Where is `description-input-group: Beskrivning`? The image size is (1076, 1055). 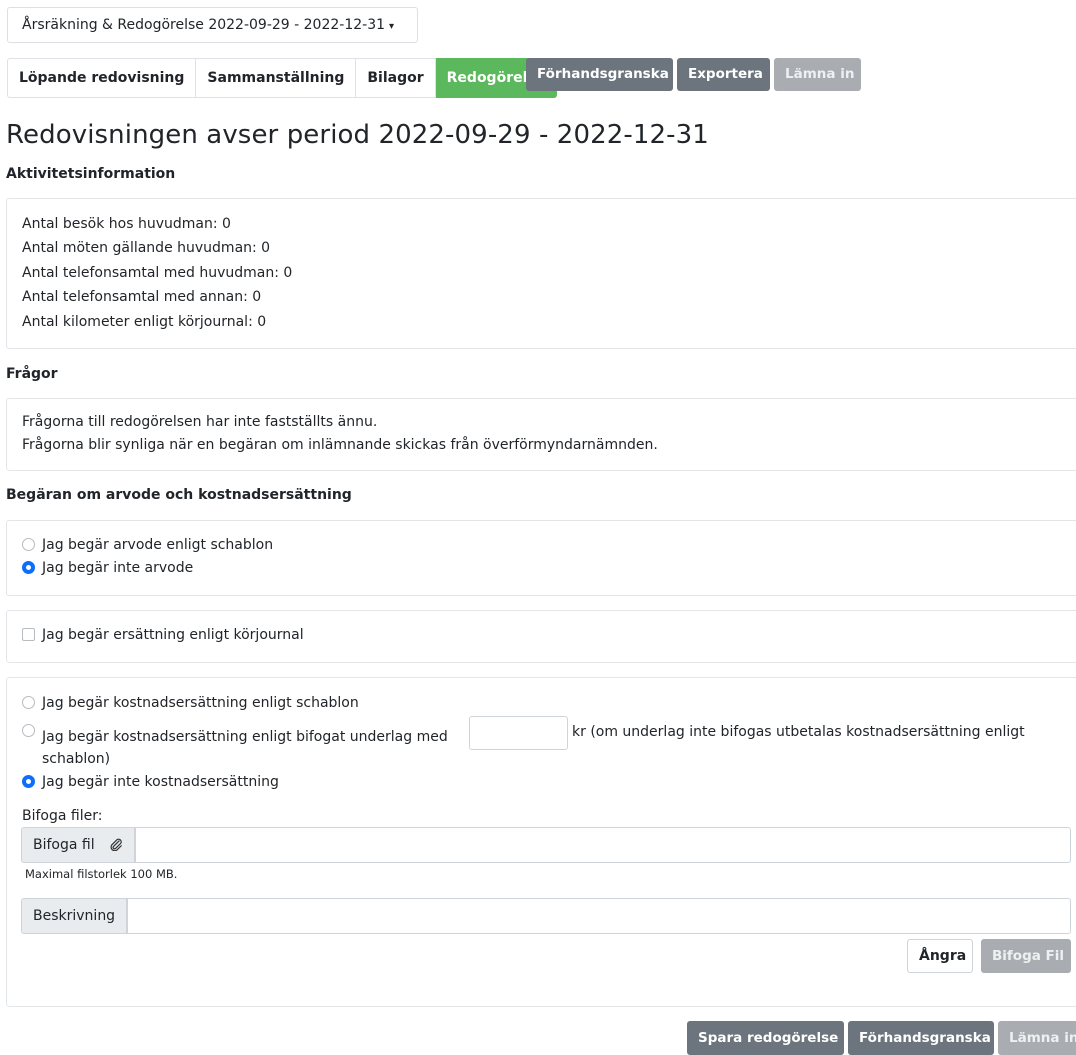 description-input-group: Beskrivning is located at coordinates (546, 916).